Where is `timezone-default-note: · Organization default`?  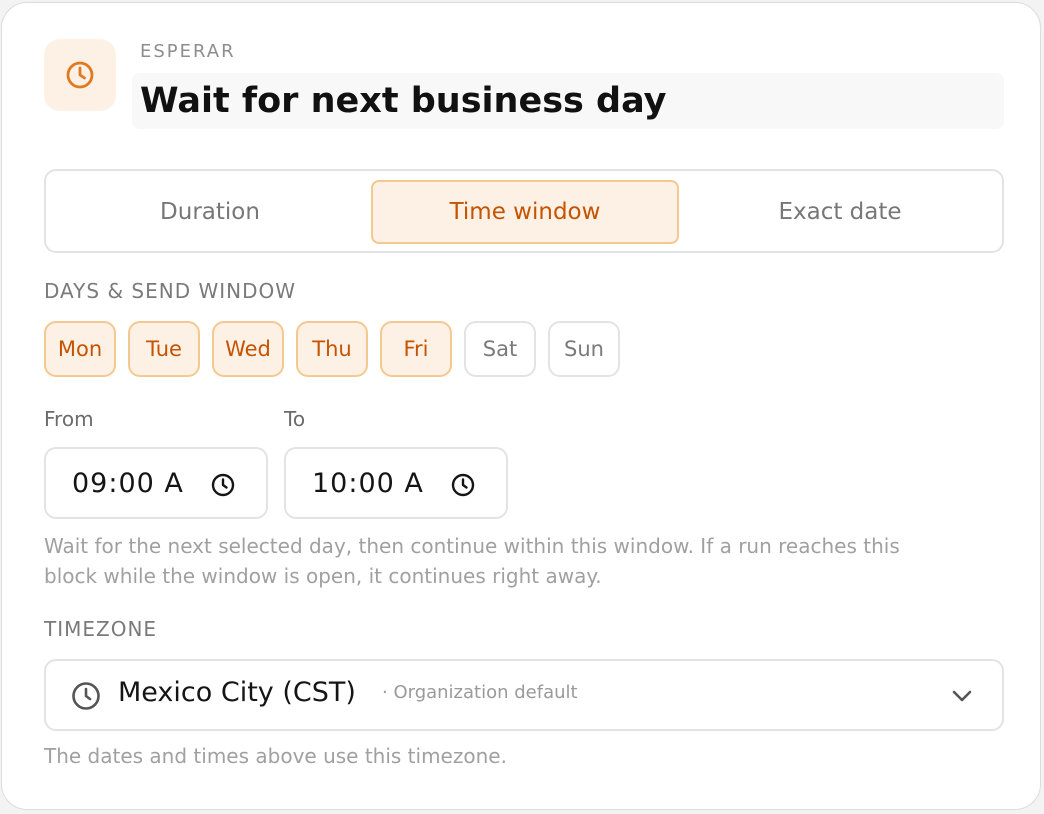
timezone-default-note: · Organization default is located at coordinates (480, 692).